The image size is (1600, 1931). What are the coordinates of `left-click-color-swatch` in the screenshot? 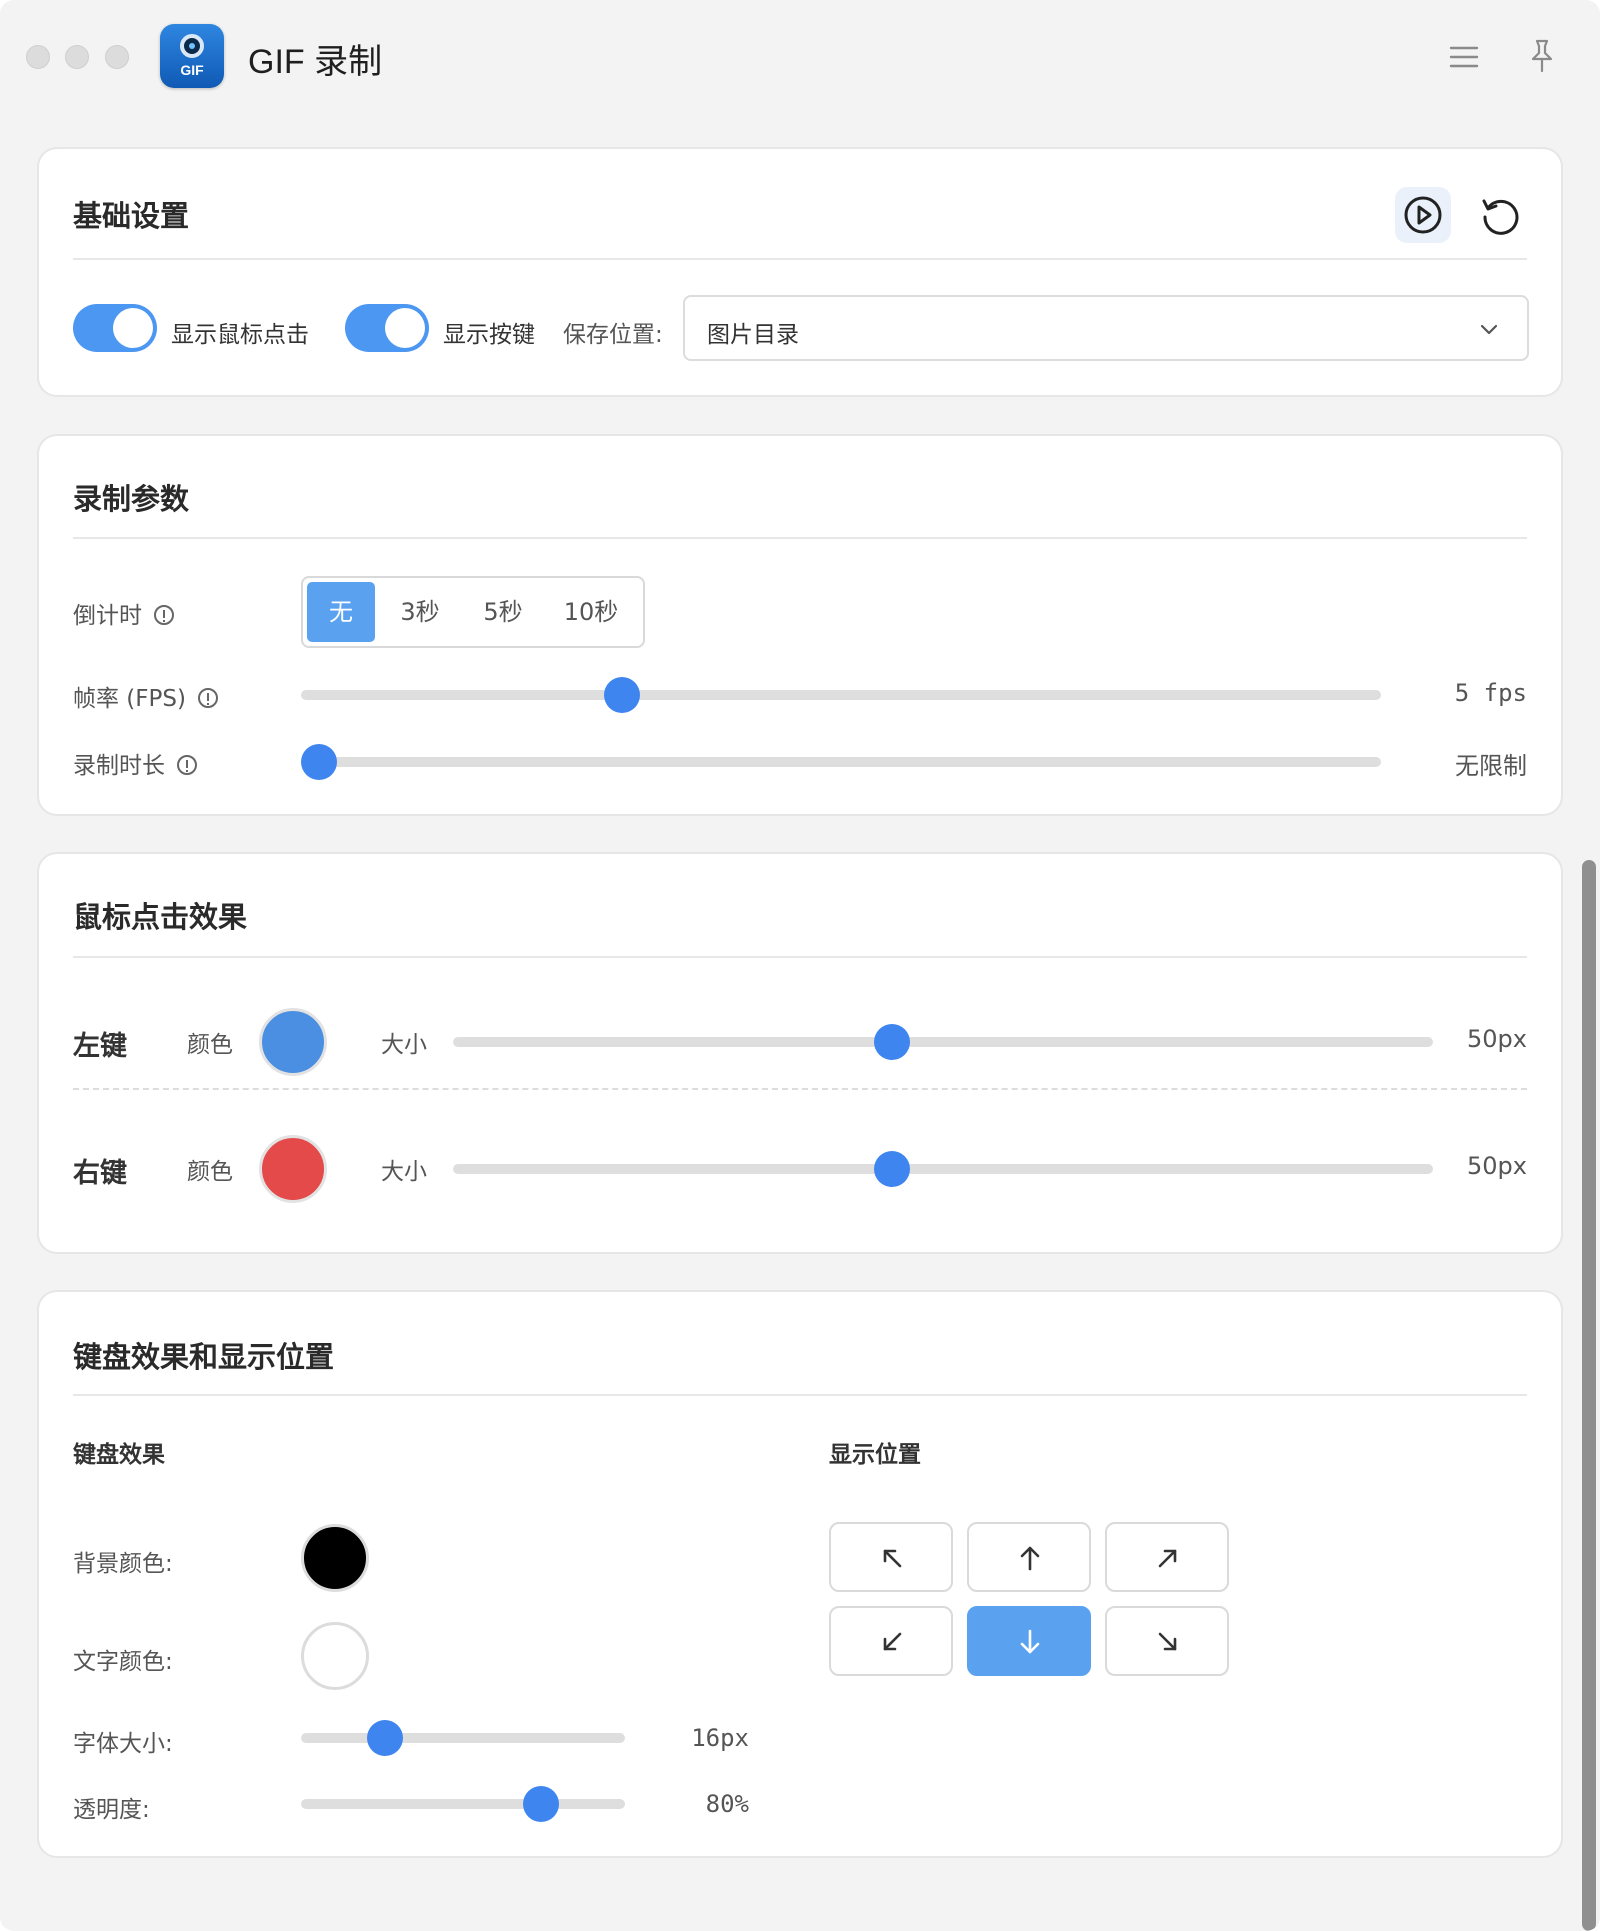 It's located at (293, 1042).